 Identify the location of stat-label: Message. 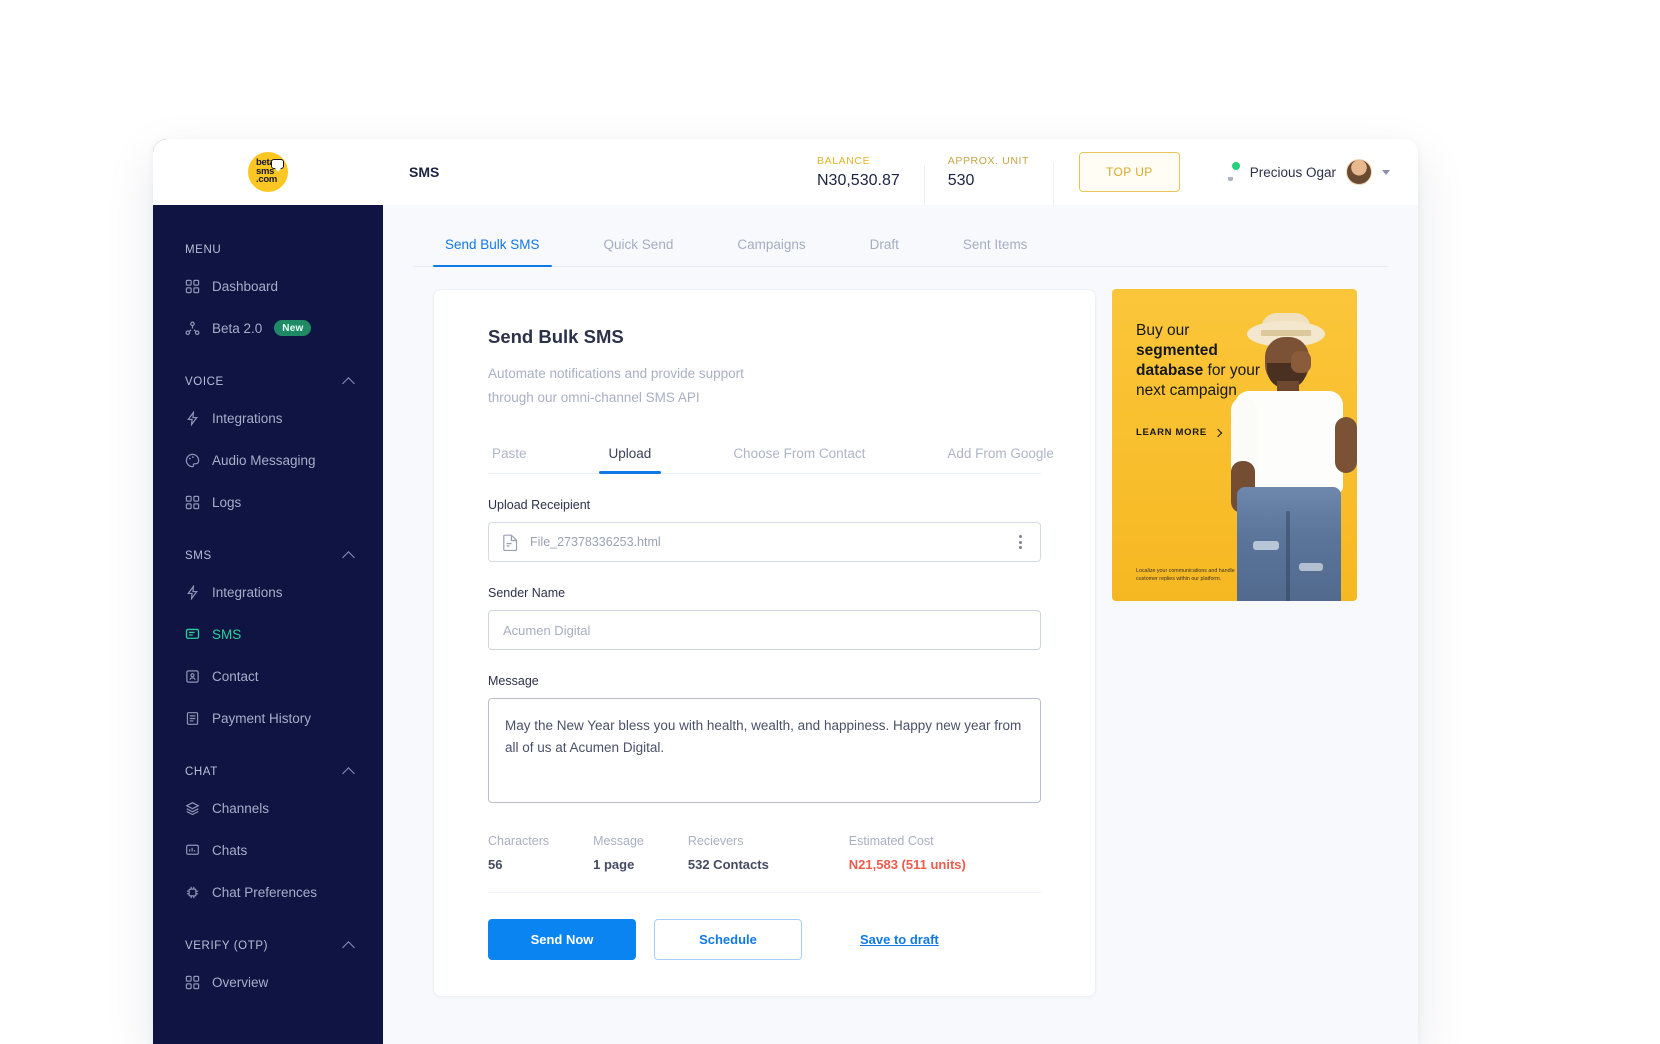
(618, 841).